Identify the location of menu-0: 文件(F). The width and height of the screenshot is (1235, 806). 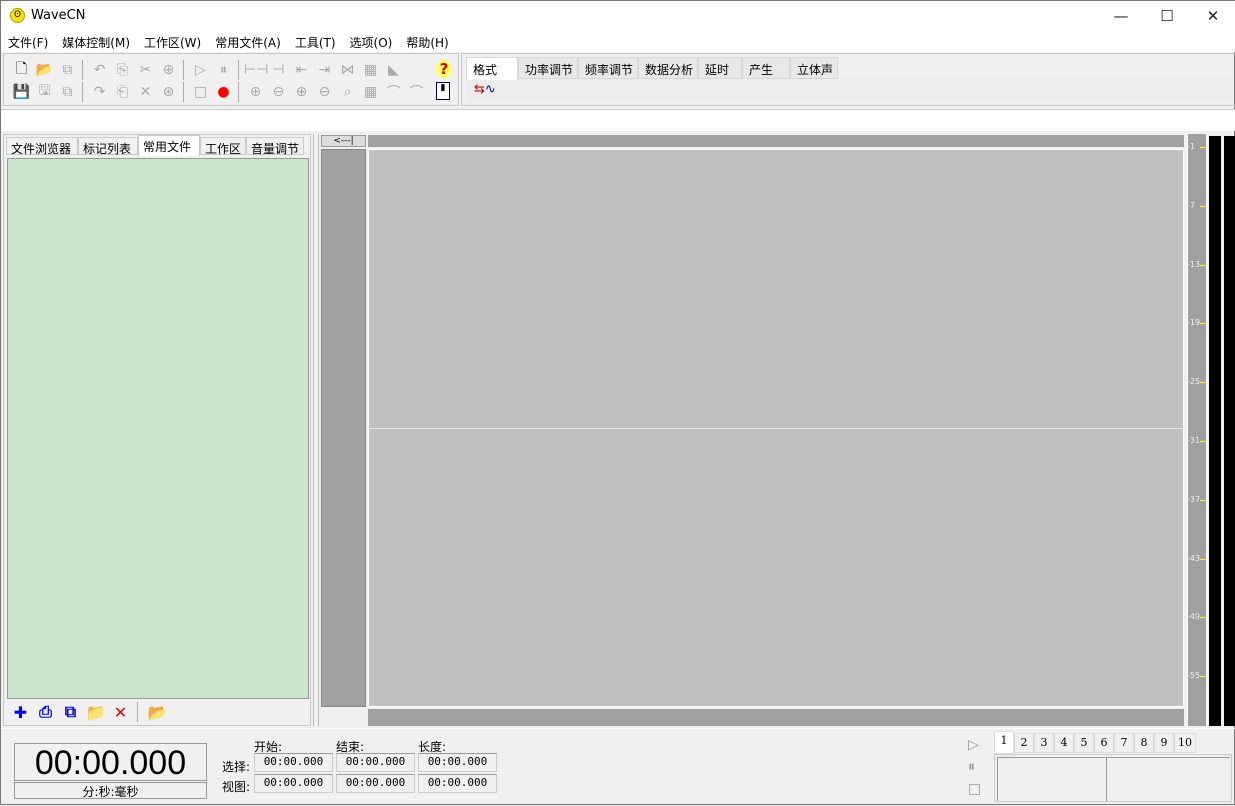
(28, 41).